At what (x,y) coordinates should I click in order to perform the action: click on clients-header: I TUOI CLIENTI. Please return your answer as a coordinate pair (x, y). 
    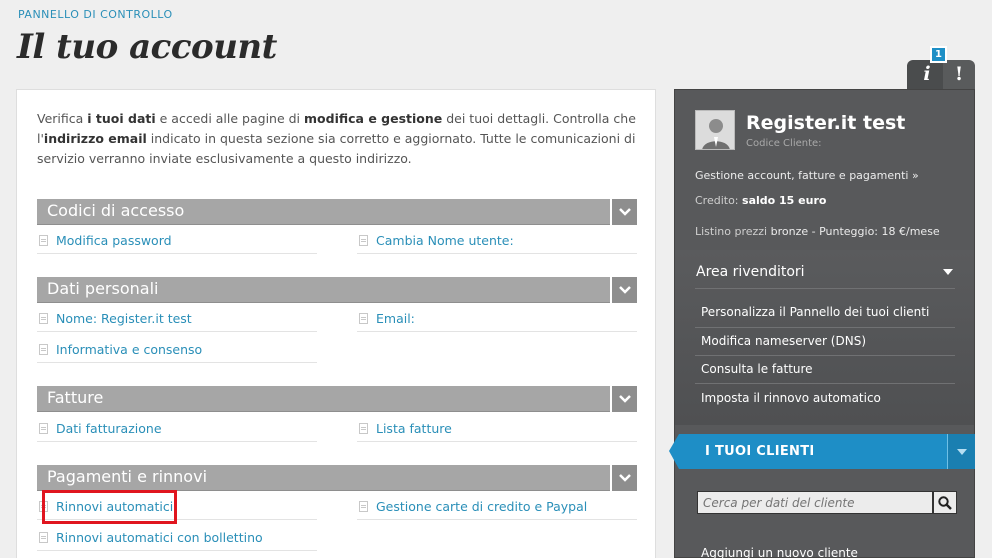
    Looking at the image, I should click on (822, 451).